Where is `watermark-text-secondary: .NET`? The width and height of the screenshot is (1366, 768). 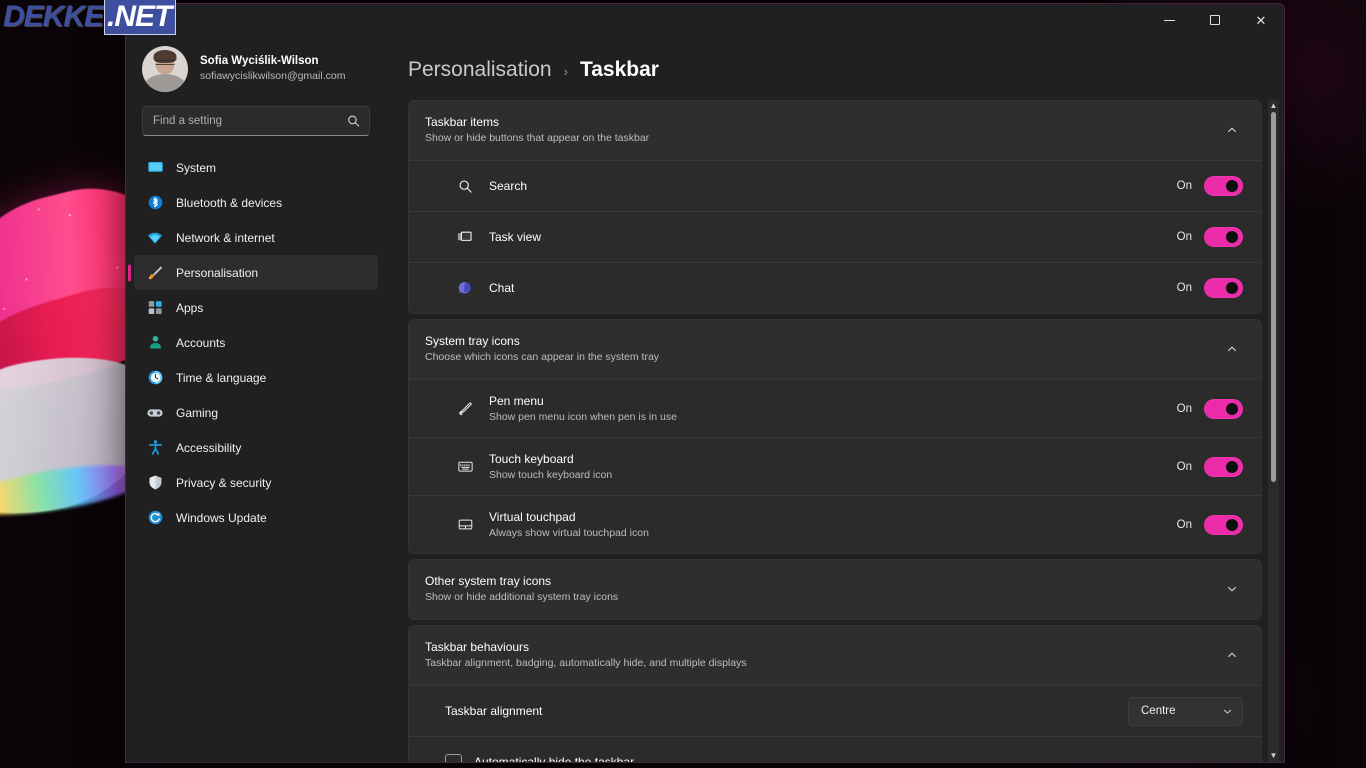 watermark-text-secondary: .NET is located at coordinates (140, 17).